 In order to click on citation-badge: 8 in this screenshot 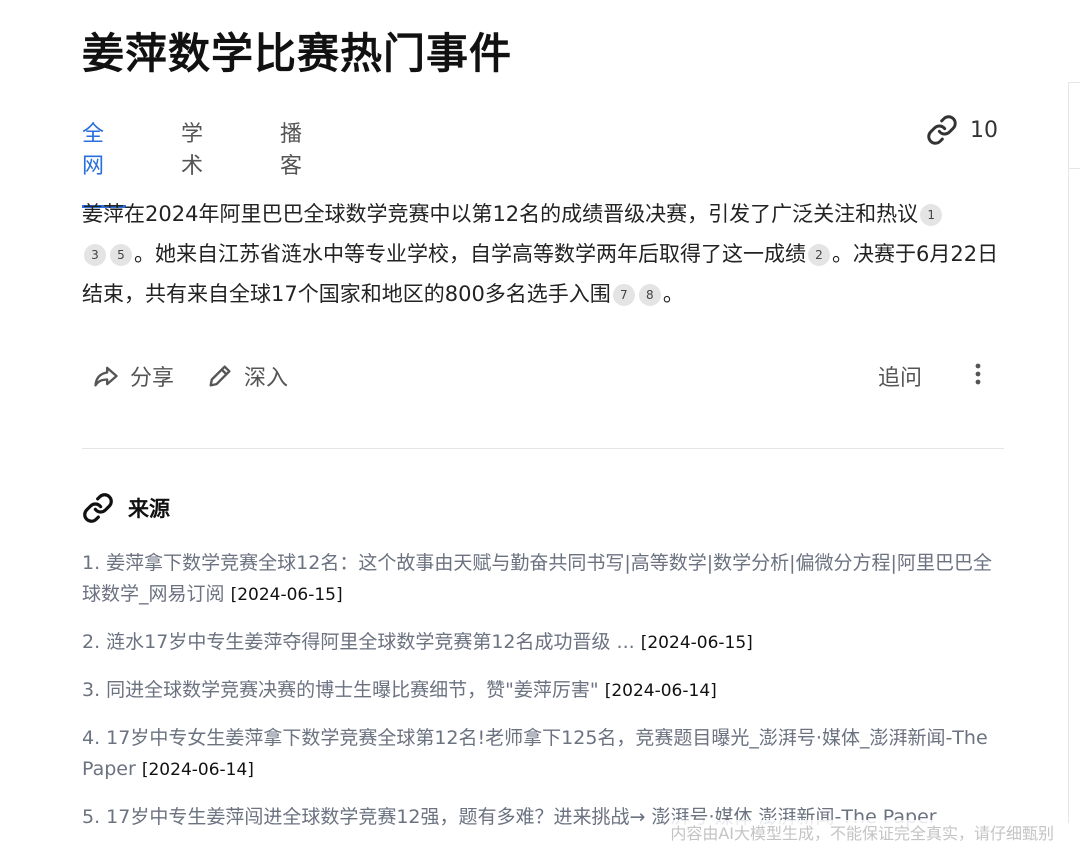, I will do `click(649, 295)`.